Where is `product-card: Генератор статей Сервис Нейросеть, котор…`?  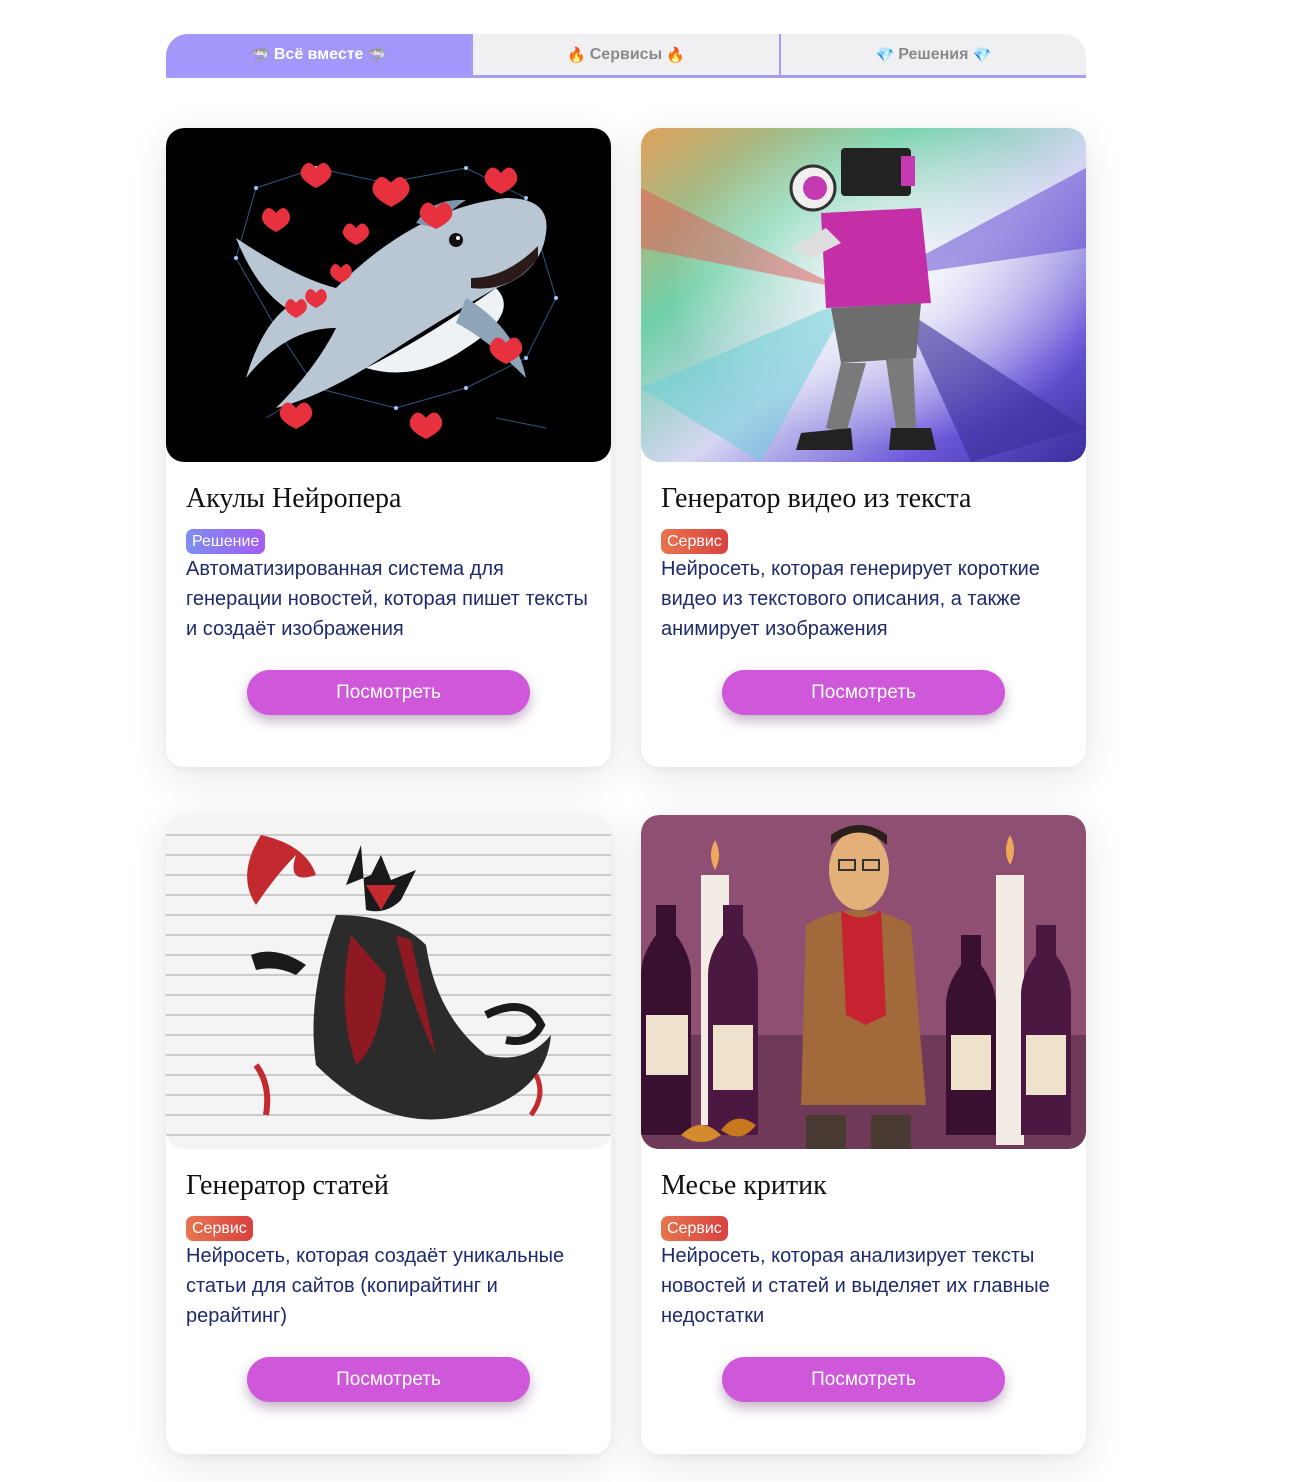 product-card: Генератор статей Сервис Нейросеть, котор… is located at coordinates (388, 1134).